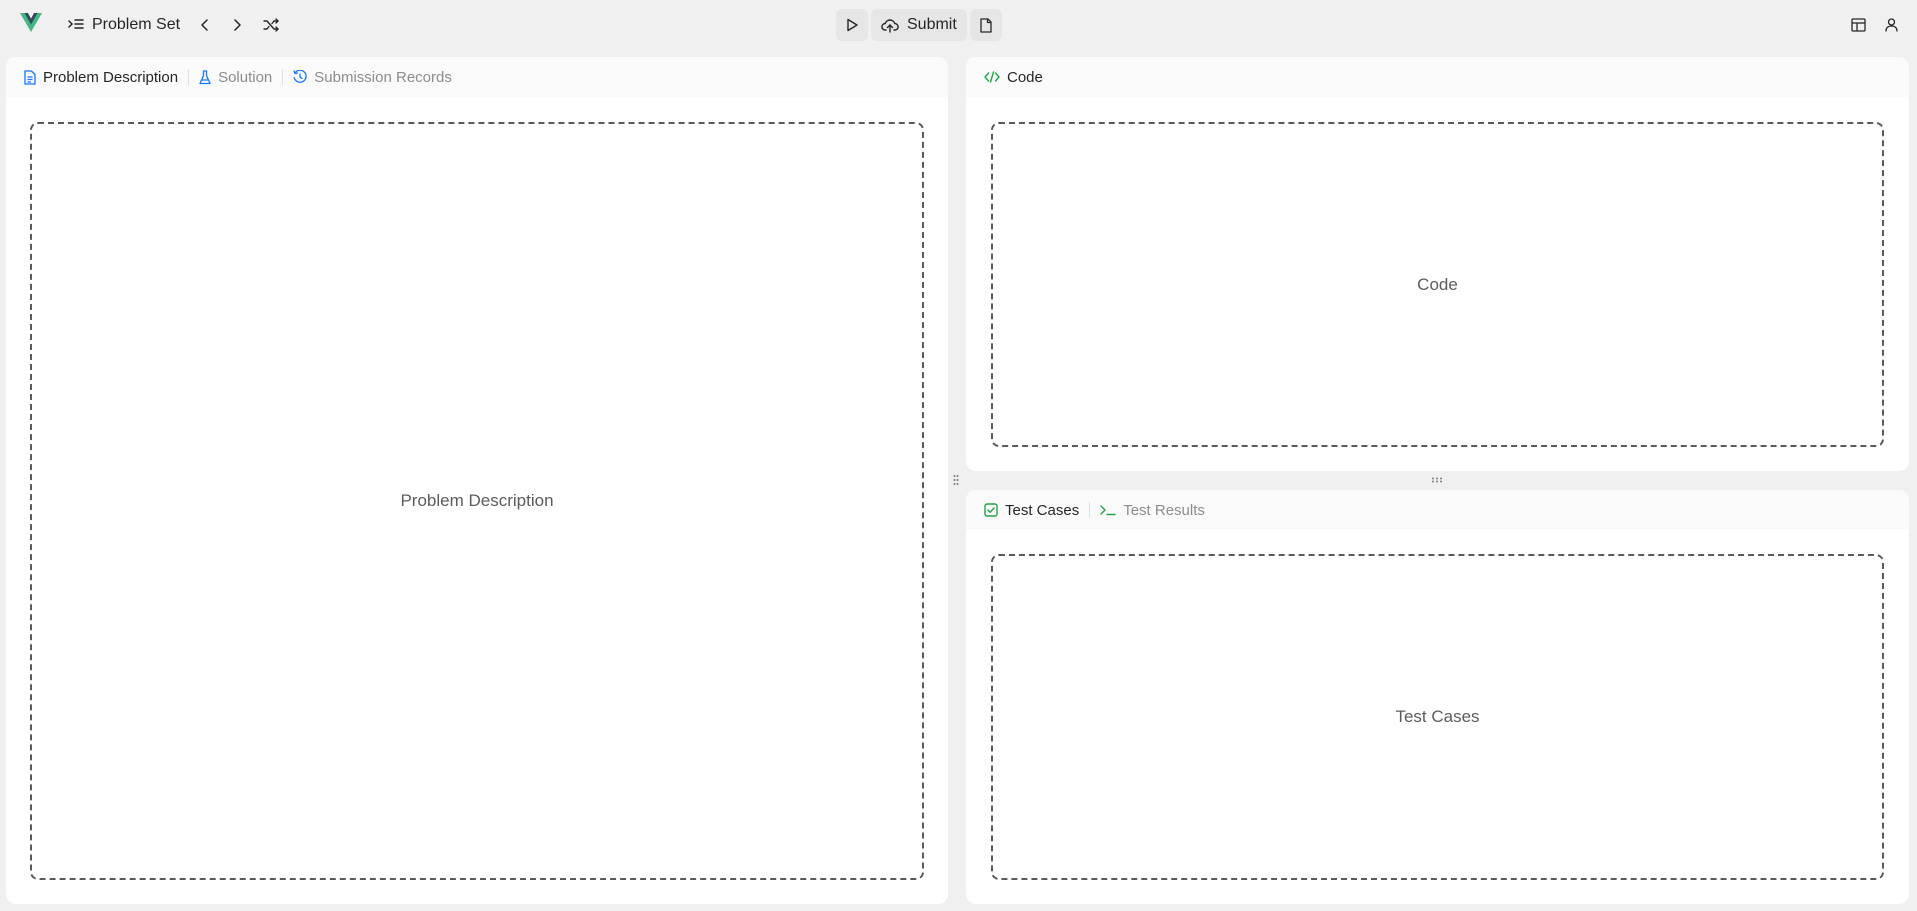  I want to click on tab-test-cases: Test Cases, so click(1031, 510).